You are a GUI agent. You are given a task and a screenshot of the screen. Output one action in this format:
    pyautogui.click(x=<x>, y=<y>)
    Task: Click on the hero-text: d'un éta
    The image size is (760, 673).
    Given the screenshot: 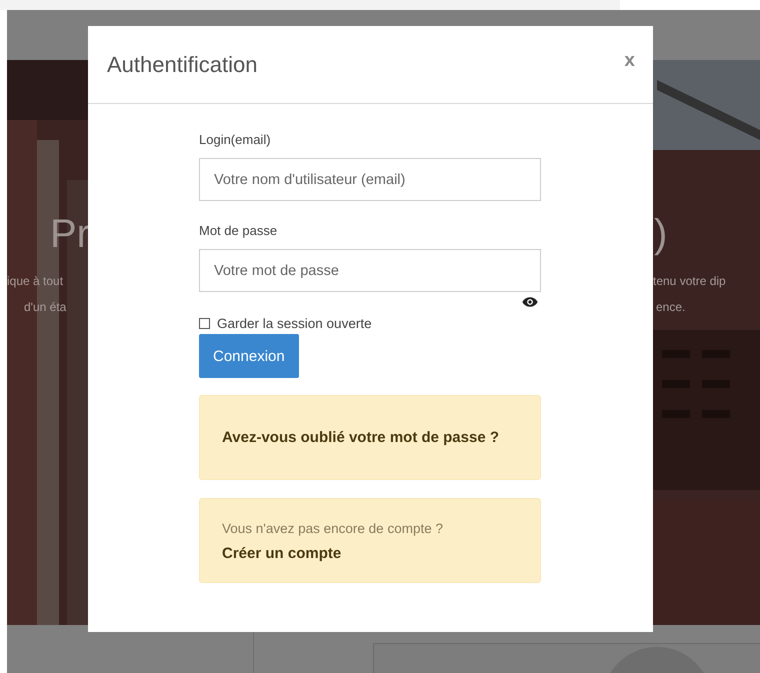 What is the action you would take?
    pyautogui.click(x=45, y=307)
    